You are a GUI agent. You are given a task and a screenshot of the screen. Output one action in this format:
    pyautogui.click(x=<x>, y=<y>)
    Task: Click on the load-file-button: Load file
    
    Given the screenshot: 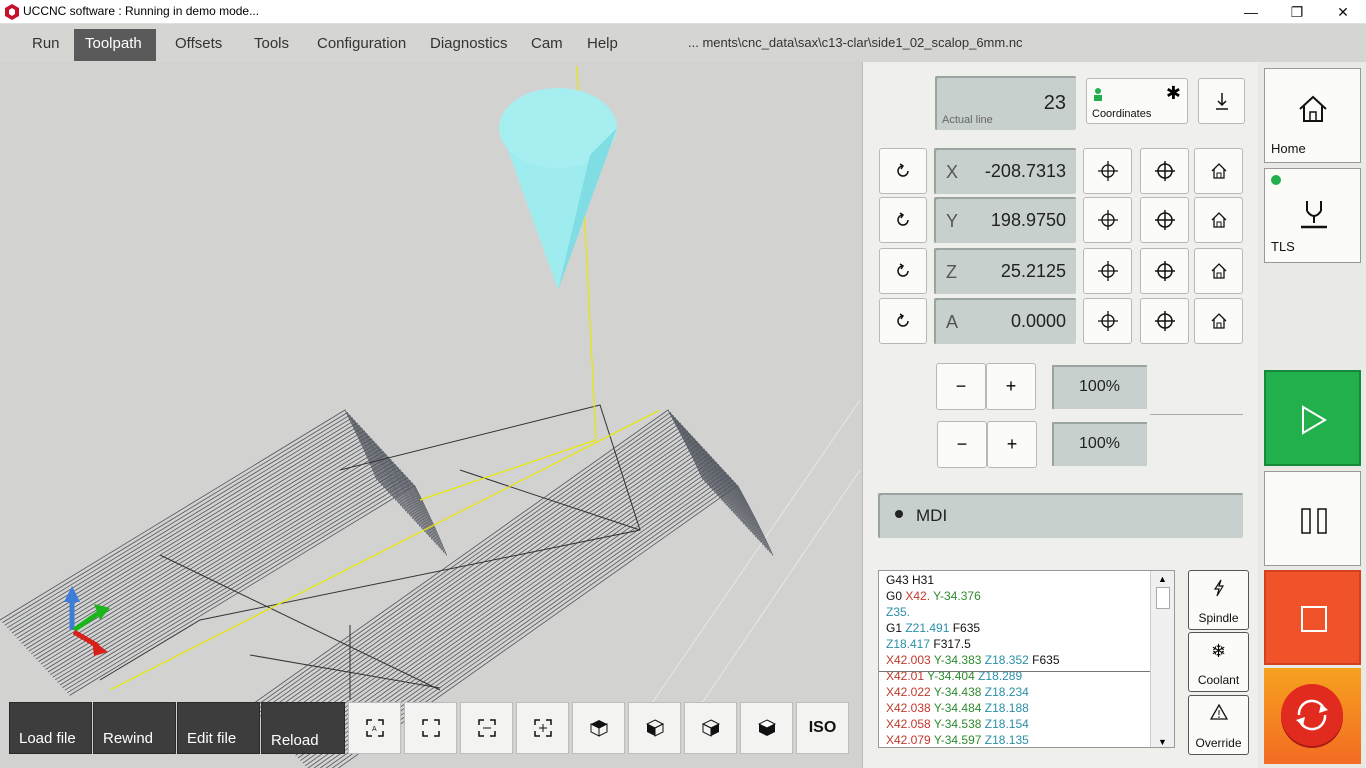 What is the action you would take?
    pyautogui.click(x=50, y=728)
    